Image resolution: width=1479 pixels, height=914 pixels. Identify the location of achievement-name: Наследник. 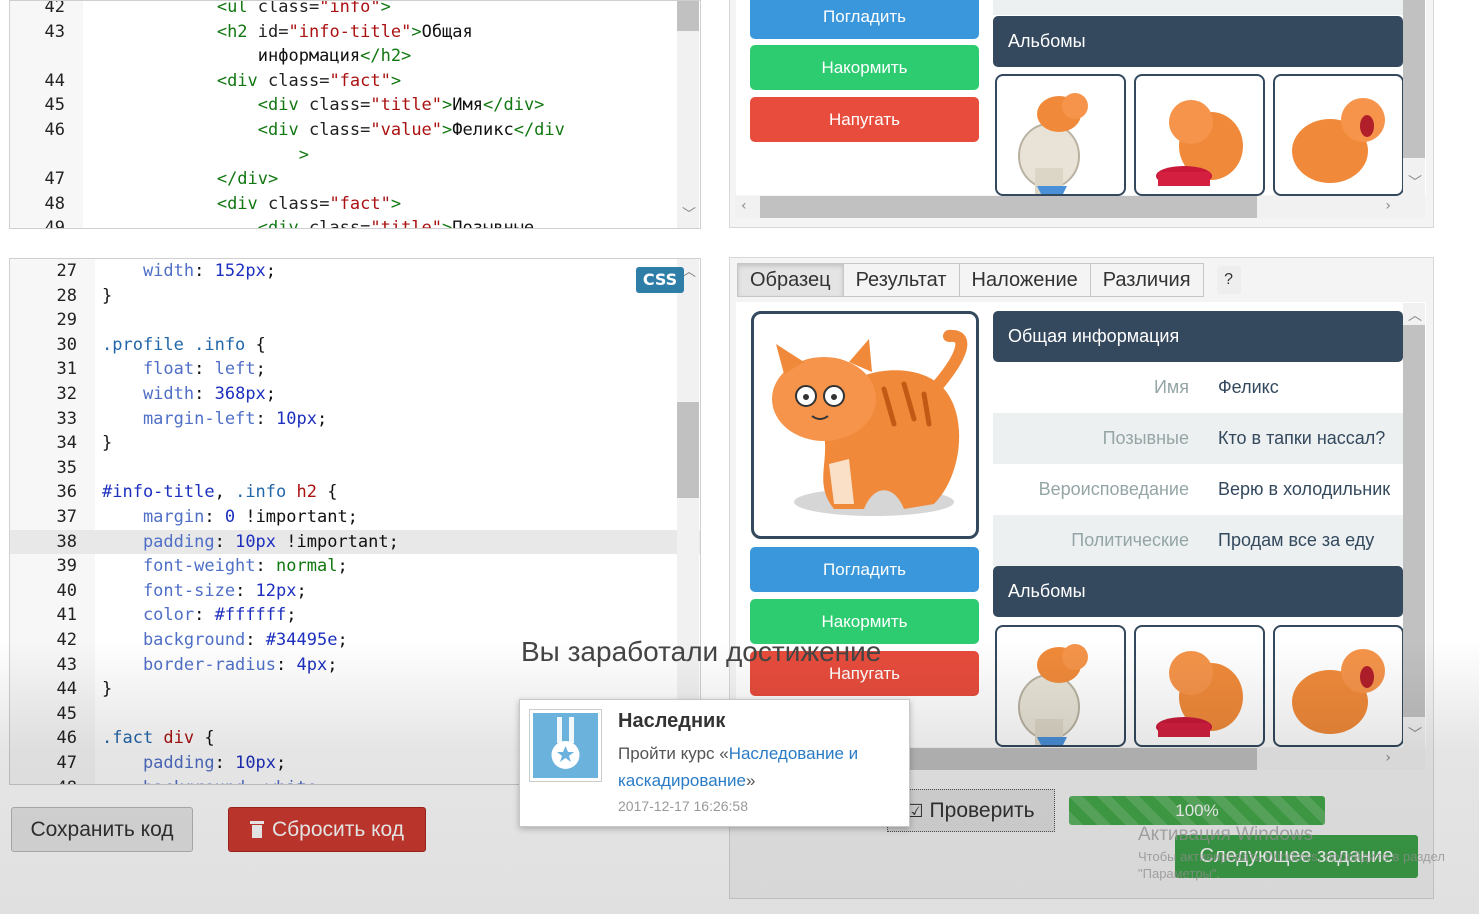
(672, 721).